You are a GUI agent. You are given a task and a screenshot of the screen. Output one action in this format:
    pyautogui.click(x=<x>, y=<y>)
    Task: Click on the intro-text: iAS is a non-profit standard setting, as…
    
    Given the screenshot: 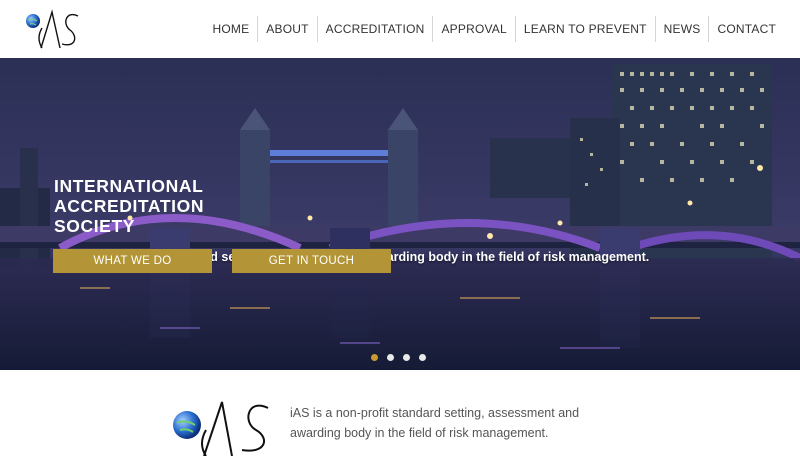 What is the action you would take?
    pyautogui.click(x=435, y=423)
    